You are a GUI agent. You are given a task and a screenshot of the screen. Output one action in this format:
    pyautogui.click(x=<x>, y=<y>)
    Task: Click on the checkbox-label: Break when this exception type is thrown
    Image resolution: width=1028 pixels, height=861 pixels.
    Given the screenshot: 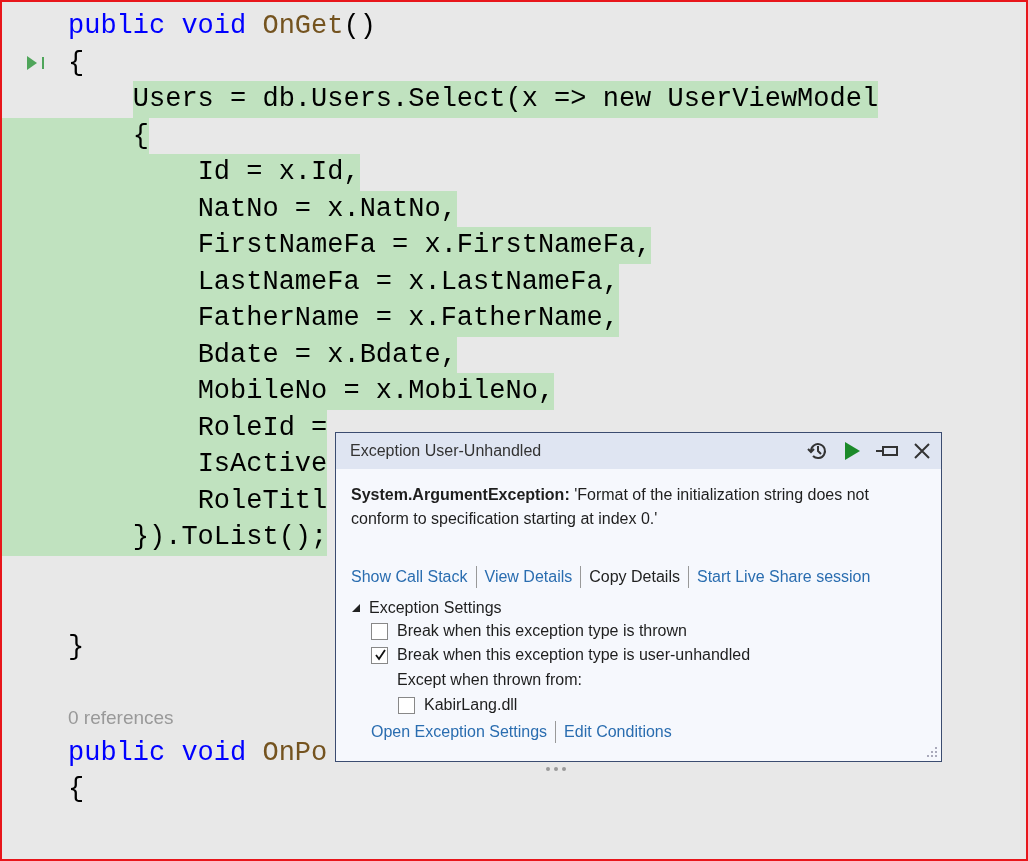 What is the action you would take?
    pyautogui.click(x=542, y=631)
    